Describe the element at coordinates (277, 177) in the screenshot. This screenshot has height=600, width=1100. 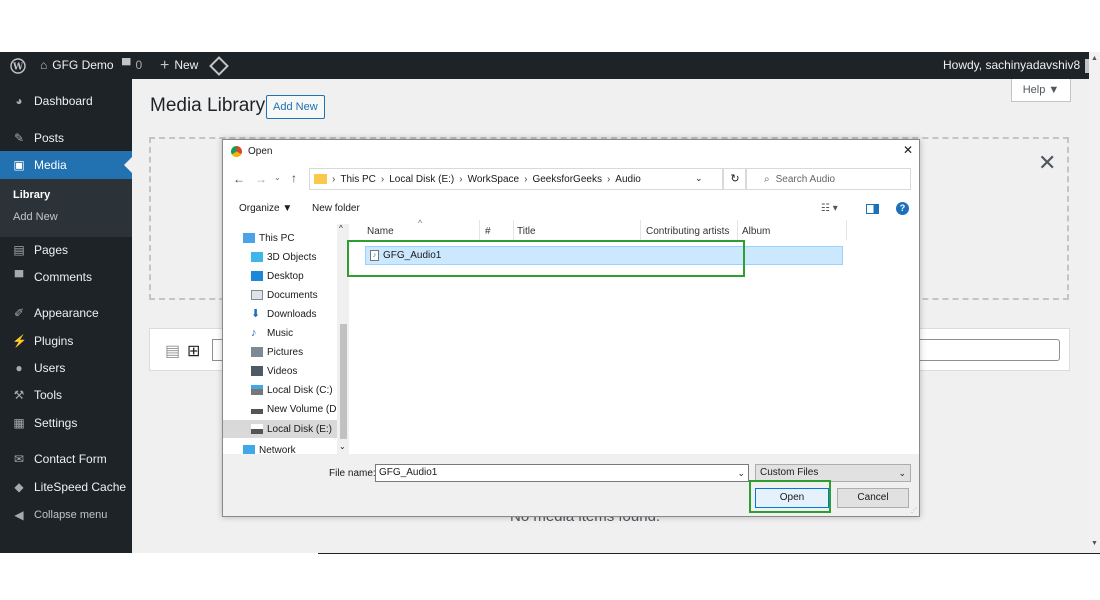
I see `recent-locations-icon: ⌄` at that location.